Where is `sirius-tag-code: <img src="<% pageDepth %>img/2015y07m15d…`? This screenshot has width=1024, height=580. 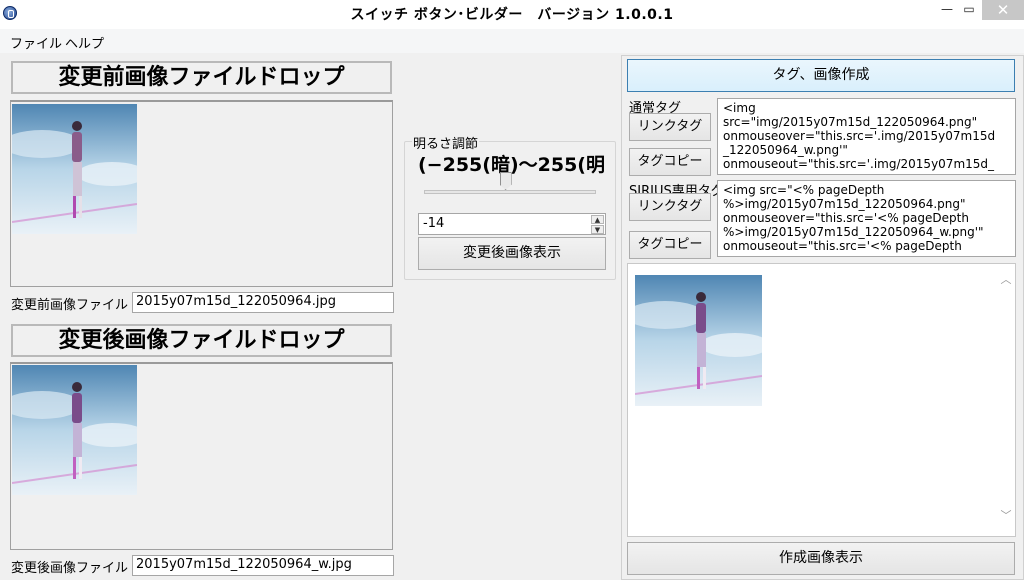
sirius-tag-code: <img src="<% pageDepth %>img/2015y07m15d… is located at coordinates (866, 218).